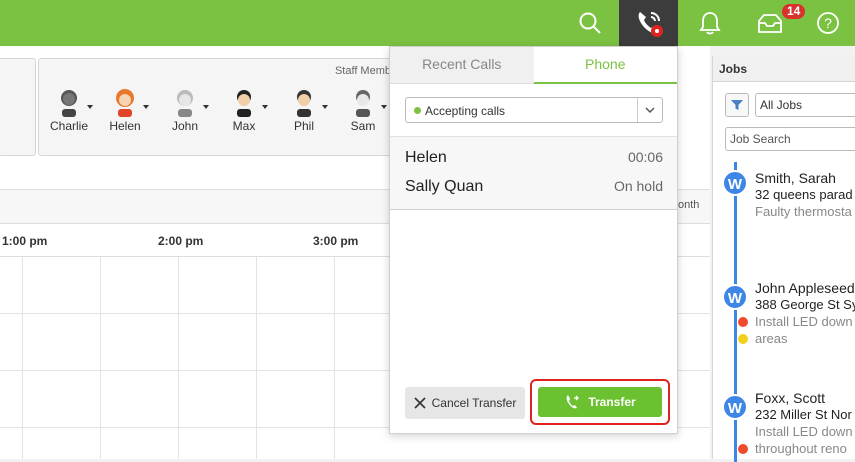 This screenshot has height=462, width=855. I want to click on jobs-title: Jobs, so click(784, 69).